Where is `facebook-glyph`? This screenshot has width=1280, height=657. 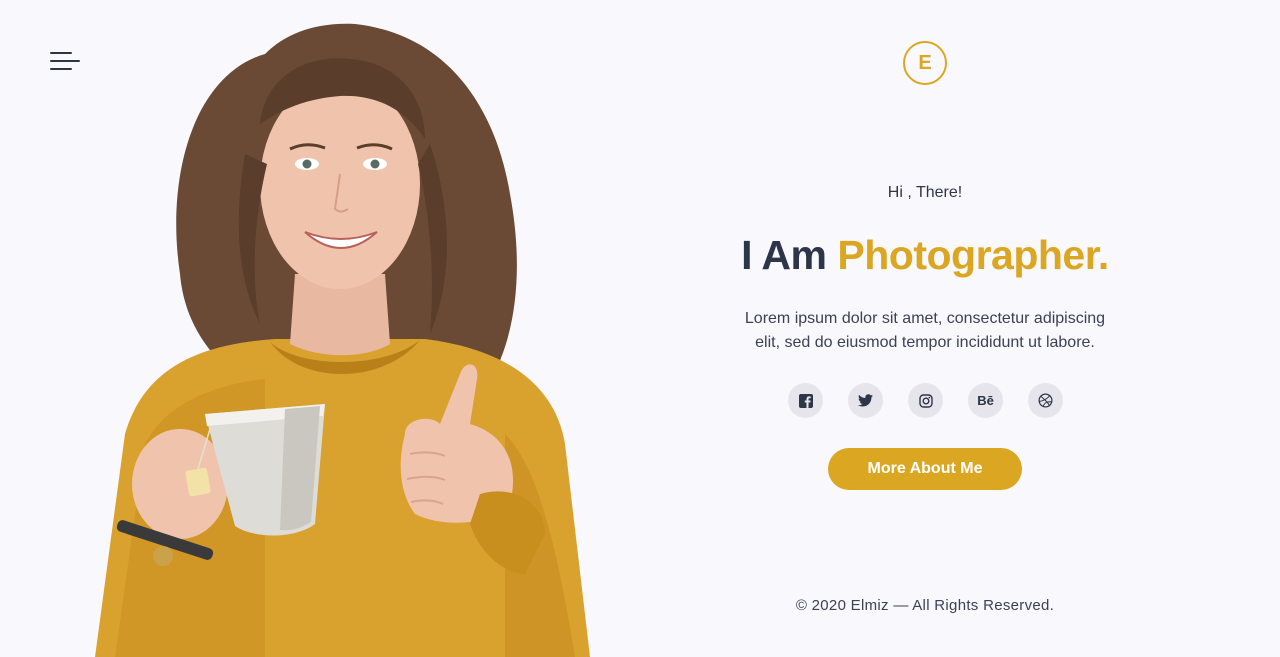 facebook-glyph is located at coordinates (805, 400).